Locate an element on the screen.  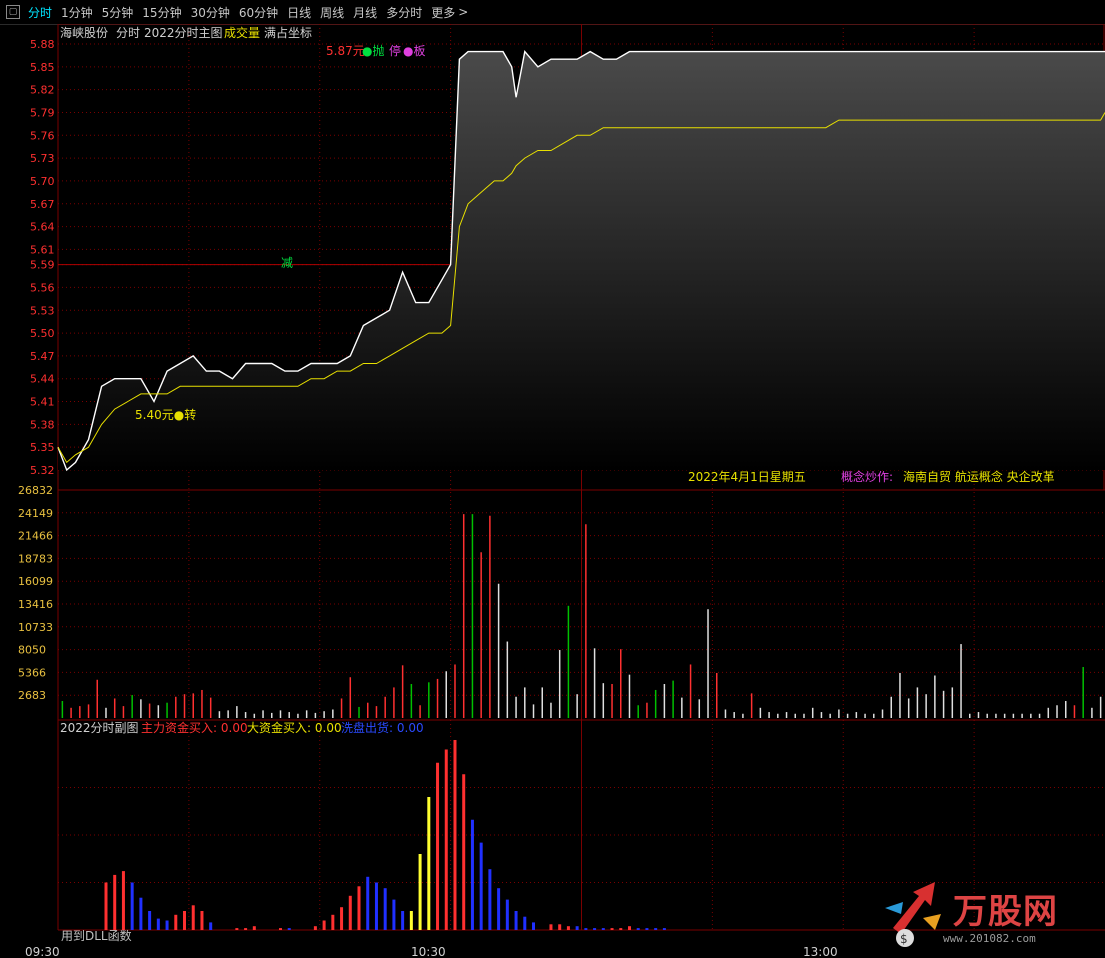
tab-5min: 5分钟 is located at coordinates (118, 12).